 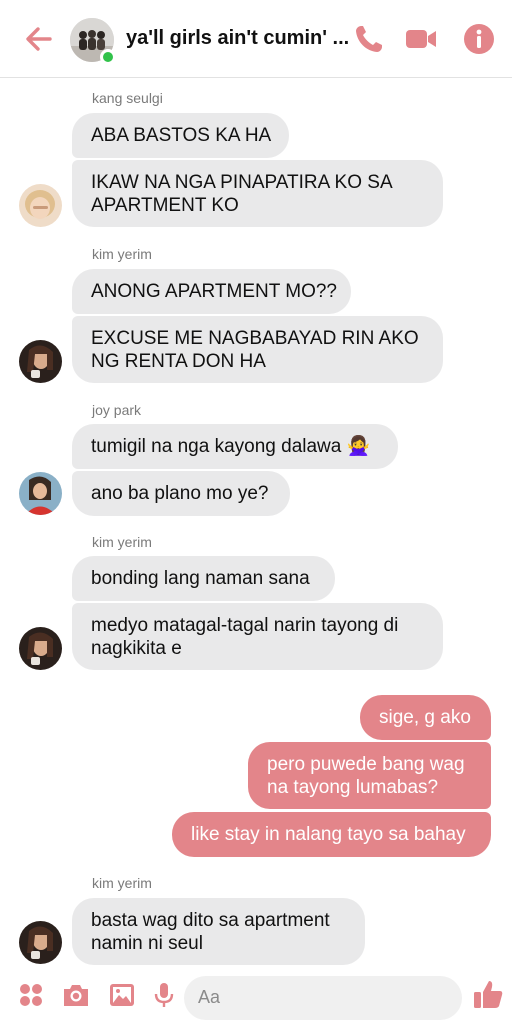 What do you see at coordinates (136, 648) in the screenshot?
I see `message-text: nagkikita e` at bounding box center [136, 648].